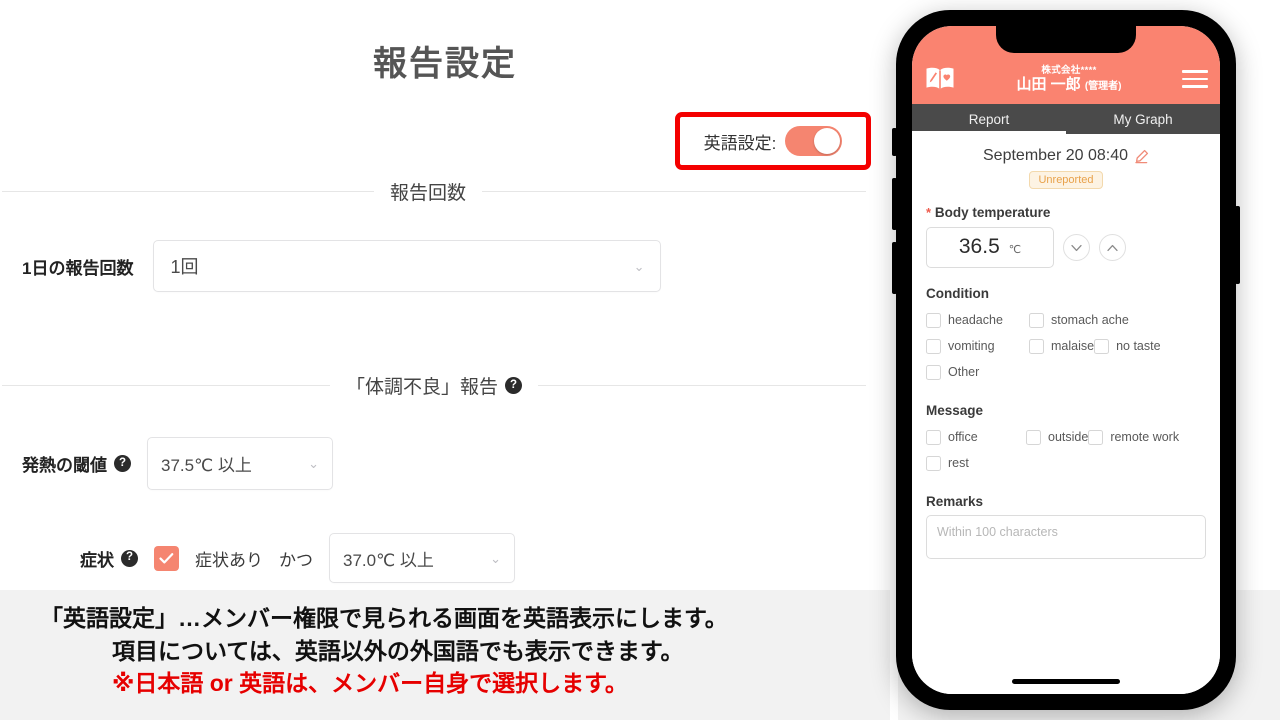  Describe the element at coordinates (1145, 346) in the screenshot. I see `checkbox-no-taste: no taste` at that location.